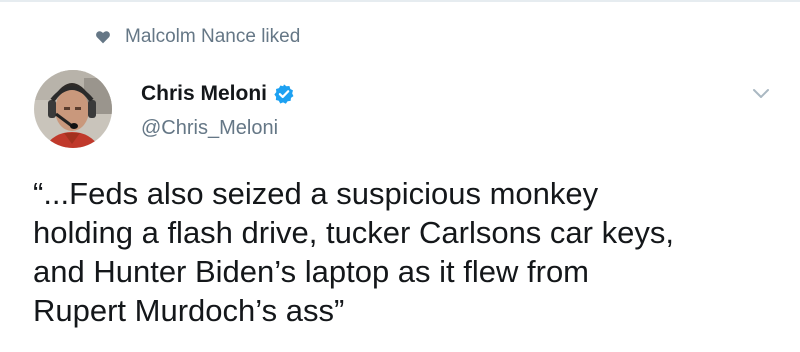 The image size is (800, 352). Describe the element at coordinates (218, 128) in the screenshot. I see `user-handle: @Chris_Meloni` at that location.